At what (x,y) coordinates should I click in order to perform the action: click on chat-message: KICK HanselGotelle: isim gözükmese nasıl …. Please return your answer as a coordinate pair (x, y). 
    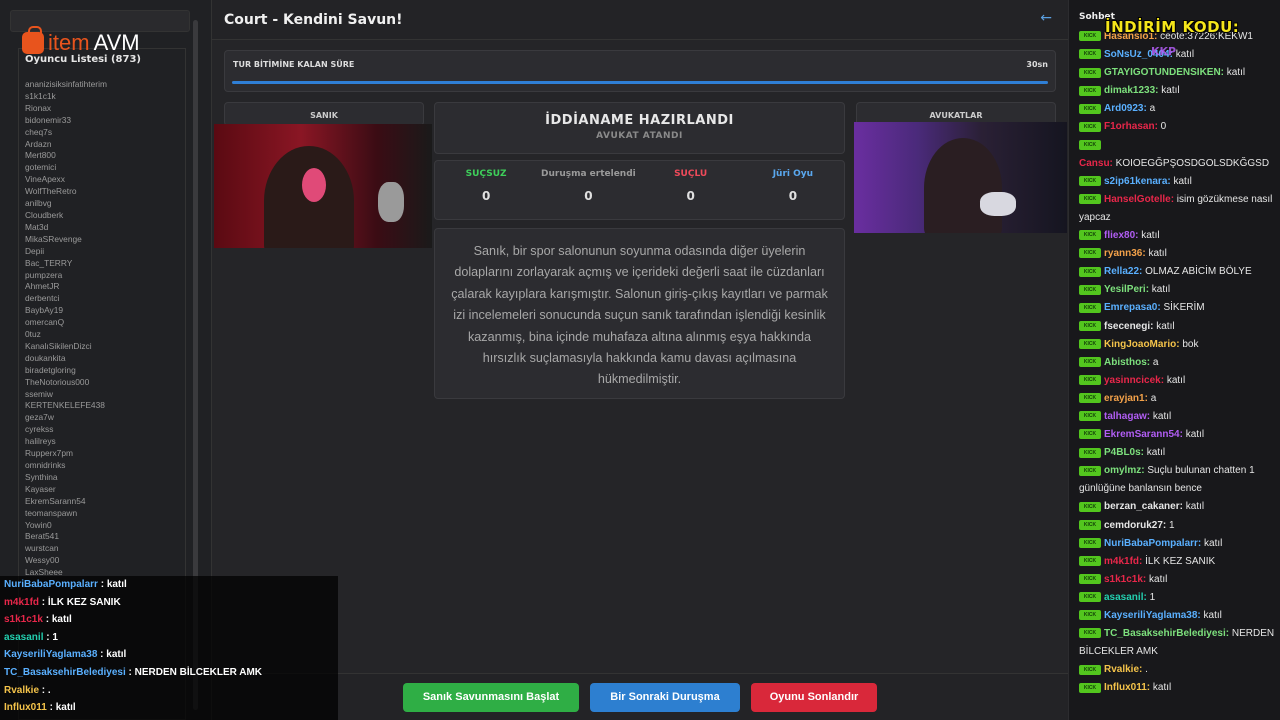
    Looking at the image, I should click on (1177, 209).